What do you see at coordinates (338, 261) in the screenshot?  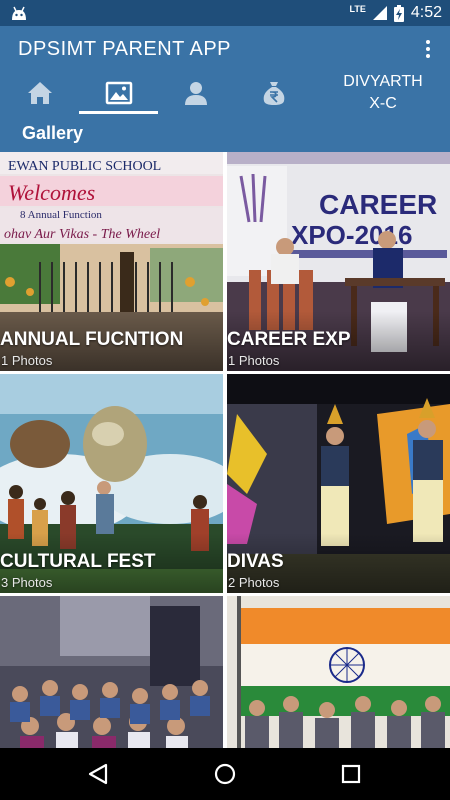 I see `album-tile: CAREER XPO-2016 CAREER EXP 1 Photos` at bounding box center [338, 261].